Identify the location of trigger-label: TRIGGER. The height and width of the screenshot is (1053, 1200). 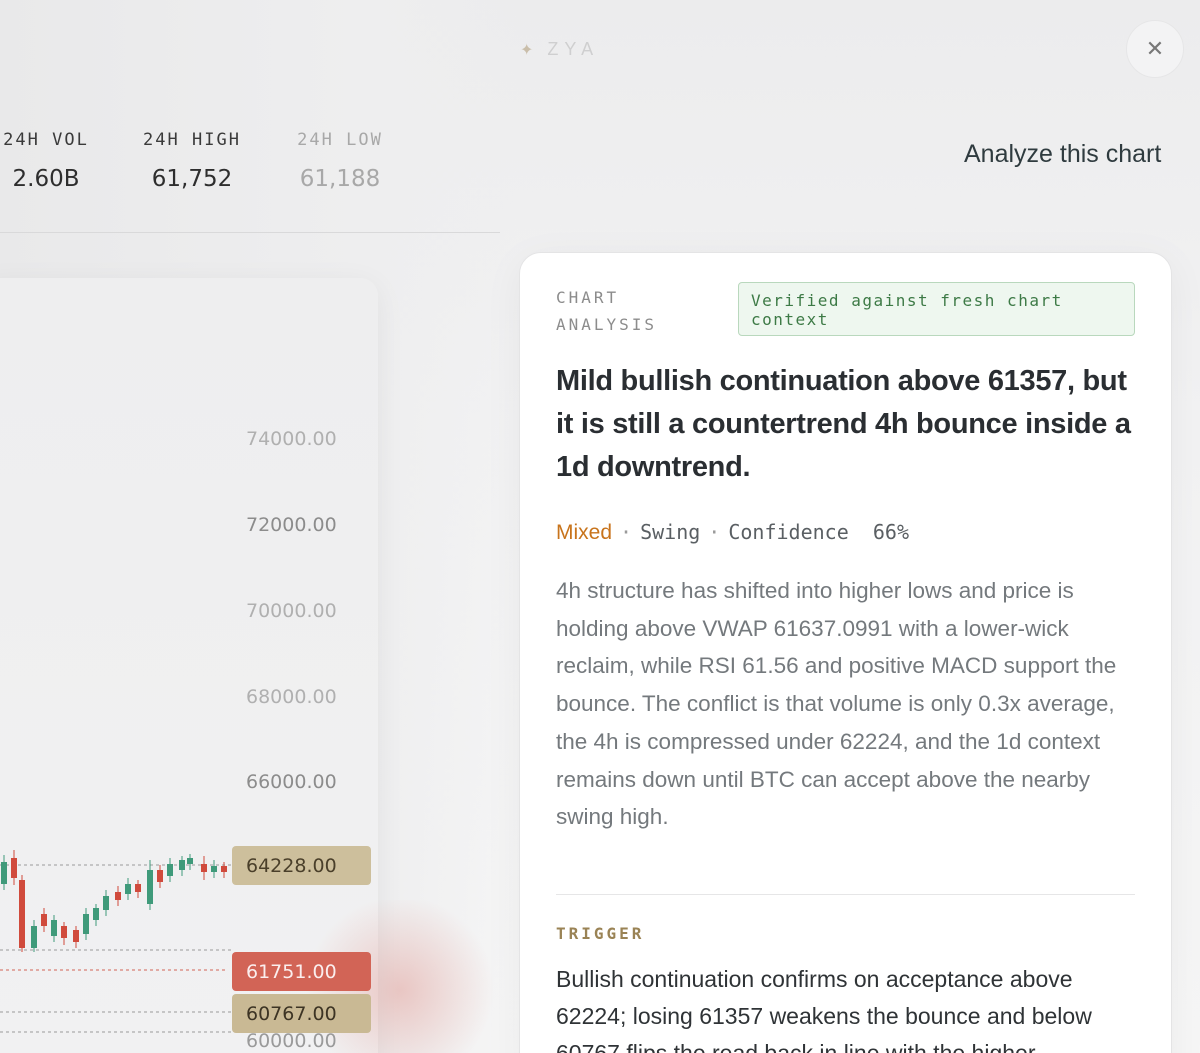
(600, 933).